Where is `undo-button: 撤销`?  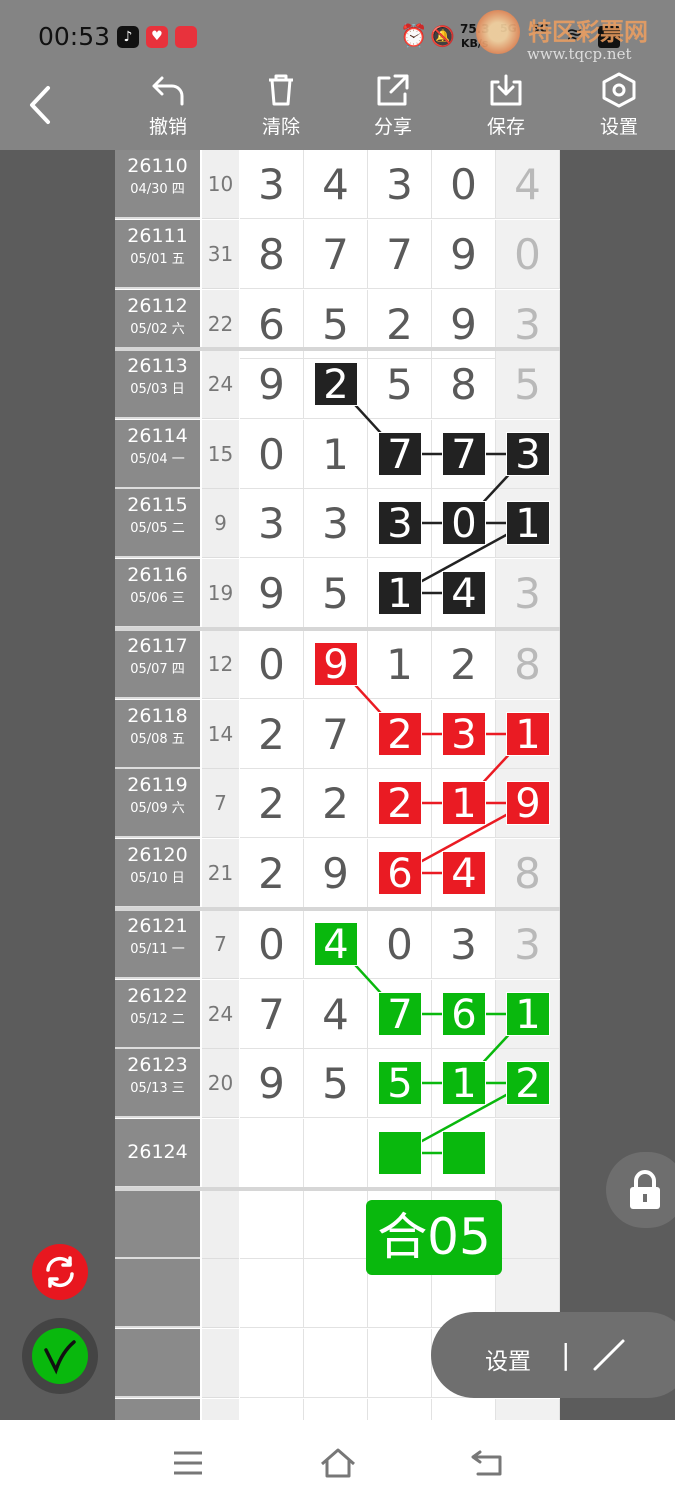
undo-button: 撤销 is located at coordinates (168, 111).